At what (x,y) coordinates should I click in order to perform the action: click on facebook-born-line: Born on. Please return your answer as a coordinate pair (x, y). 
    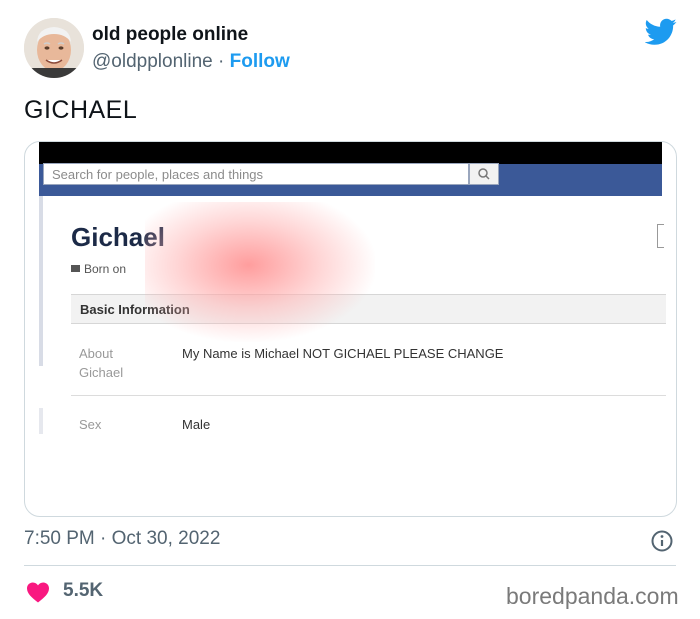
    Looking at the image, I should click on (98, 269).